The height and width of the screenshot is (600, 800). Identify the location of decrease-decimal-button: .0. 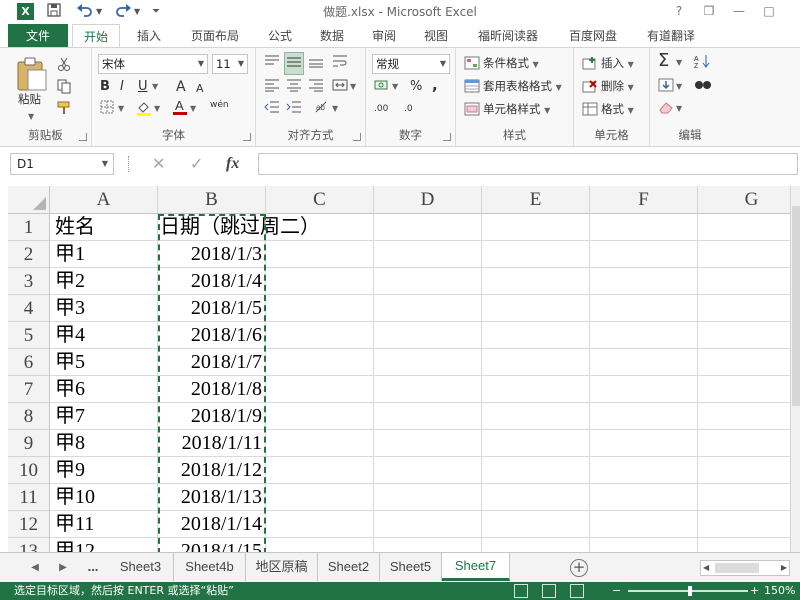
(408, 109).